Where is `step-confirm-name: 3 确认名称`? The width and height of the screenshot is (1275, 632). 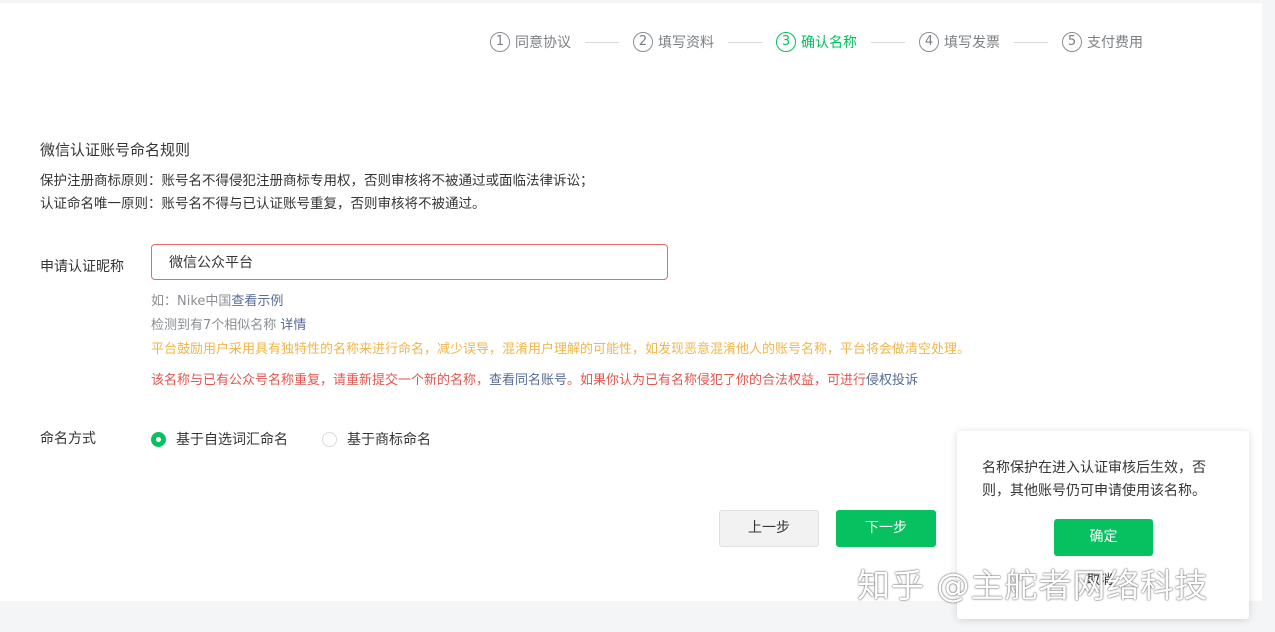
step-confirm-name: 3 确认名称 is located at coordinates (816, 42).